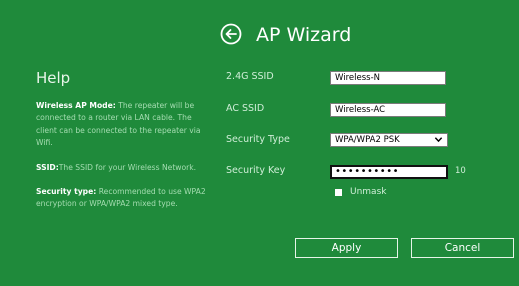  Describe the element at coordinates (438, 140) in the screenshot. I see `chevron-down-icon` at that location.